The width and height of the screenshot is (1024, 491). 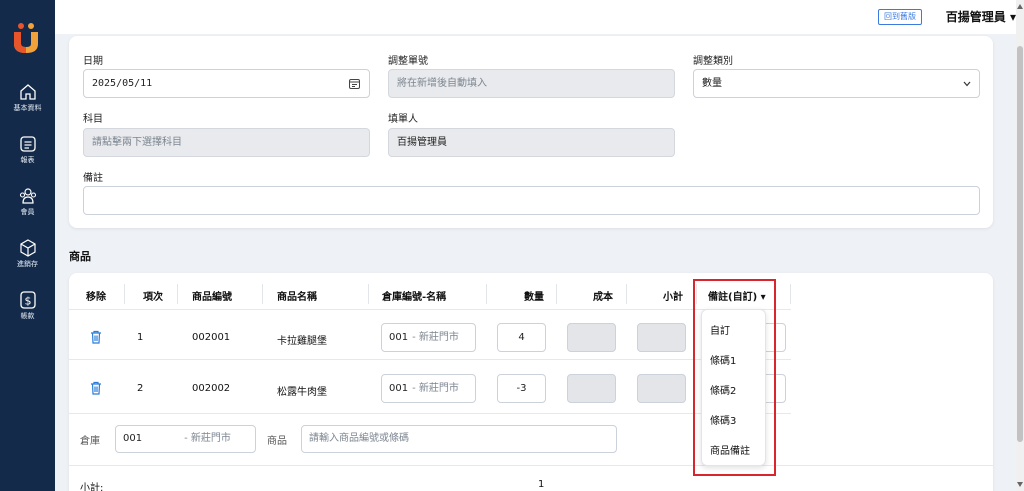 What do you see at coordinates (27, 264) in the screenshot?
I see `sidebar-item-label: 進銷存` at bounding box center [27, 264].